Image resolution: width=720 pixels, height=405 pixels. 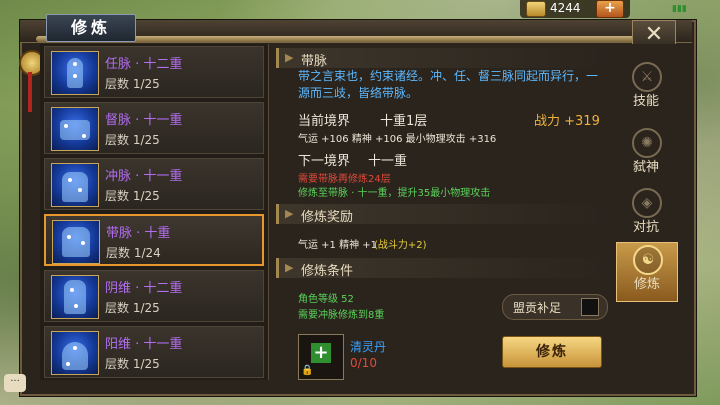 I want to click on cultivate-button: 修炼, so click(x=552, y=352).